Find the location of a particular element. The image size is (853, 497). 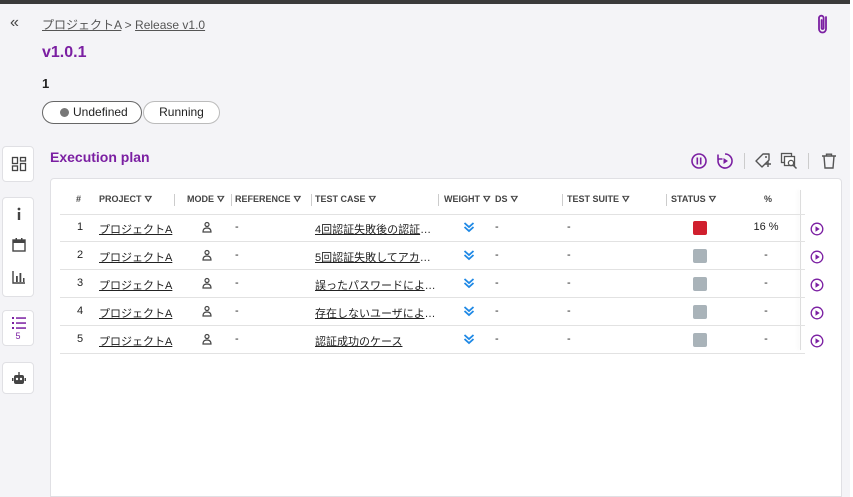

breadcrumb-release-link: Release v1.0 is located at coordinates (170, 25).